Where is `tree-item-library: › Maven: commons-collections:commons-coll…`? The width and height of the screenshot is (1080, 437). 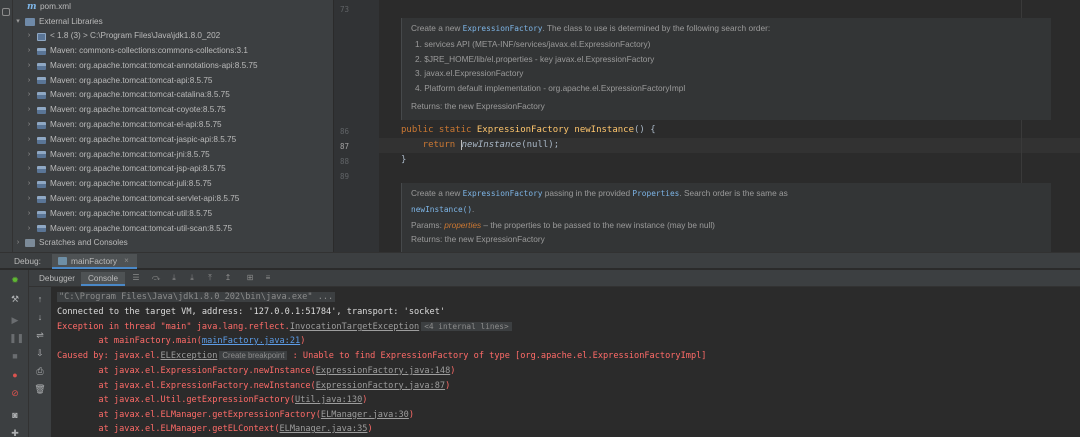
tree-item-library: › Maven: commons-collections:commons-coll… is located at coordinates (178, 51).